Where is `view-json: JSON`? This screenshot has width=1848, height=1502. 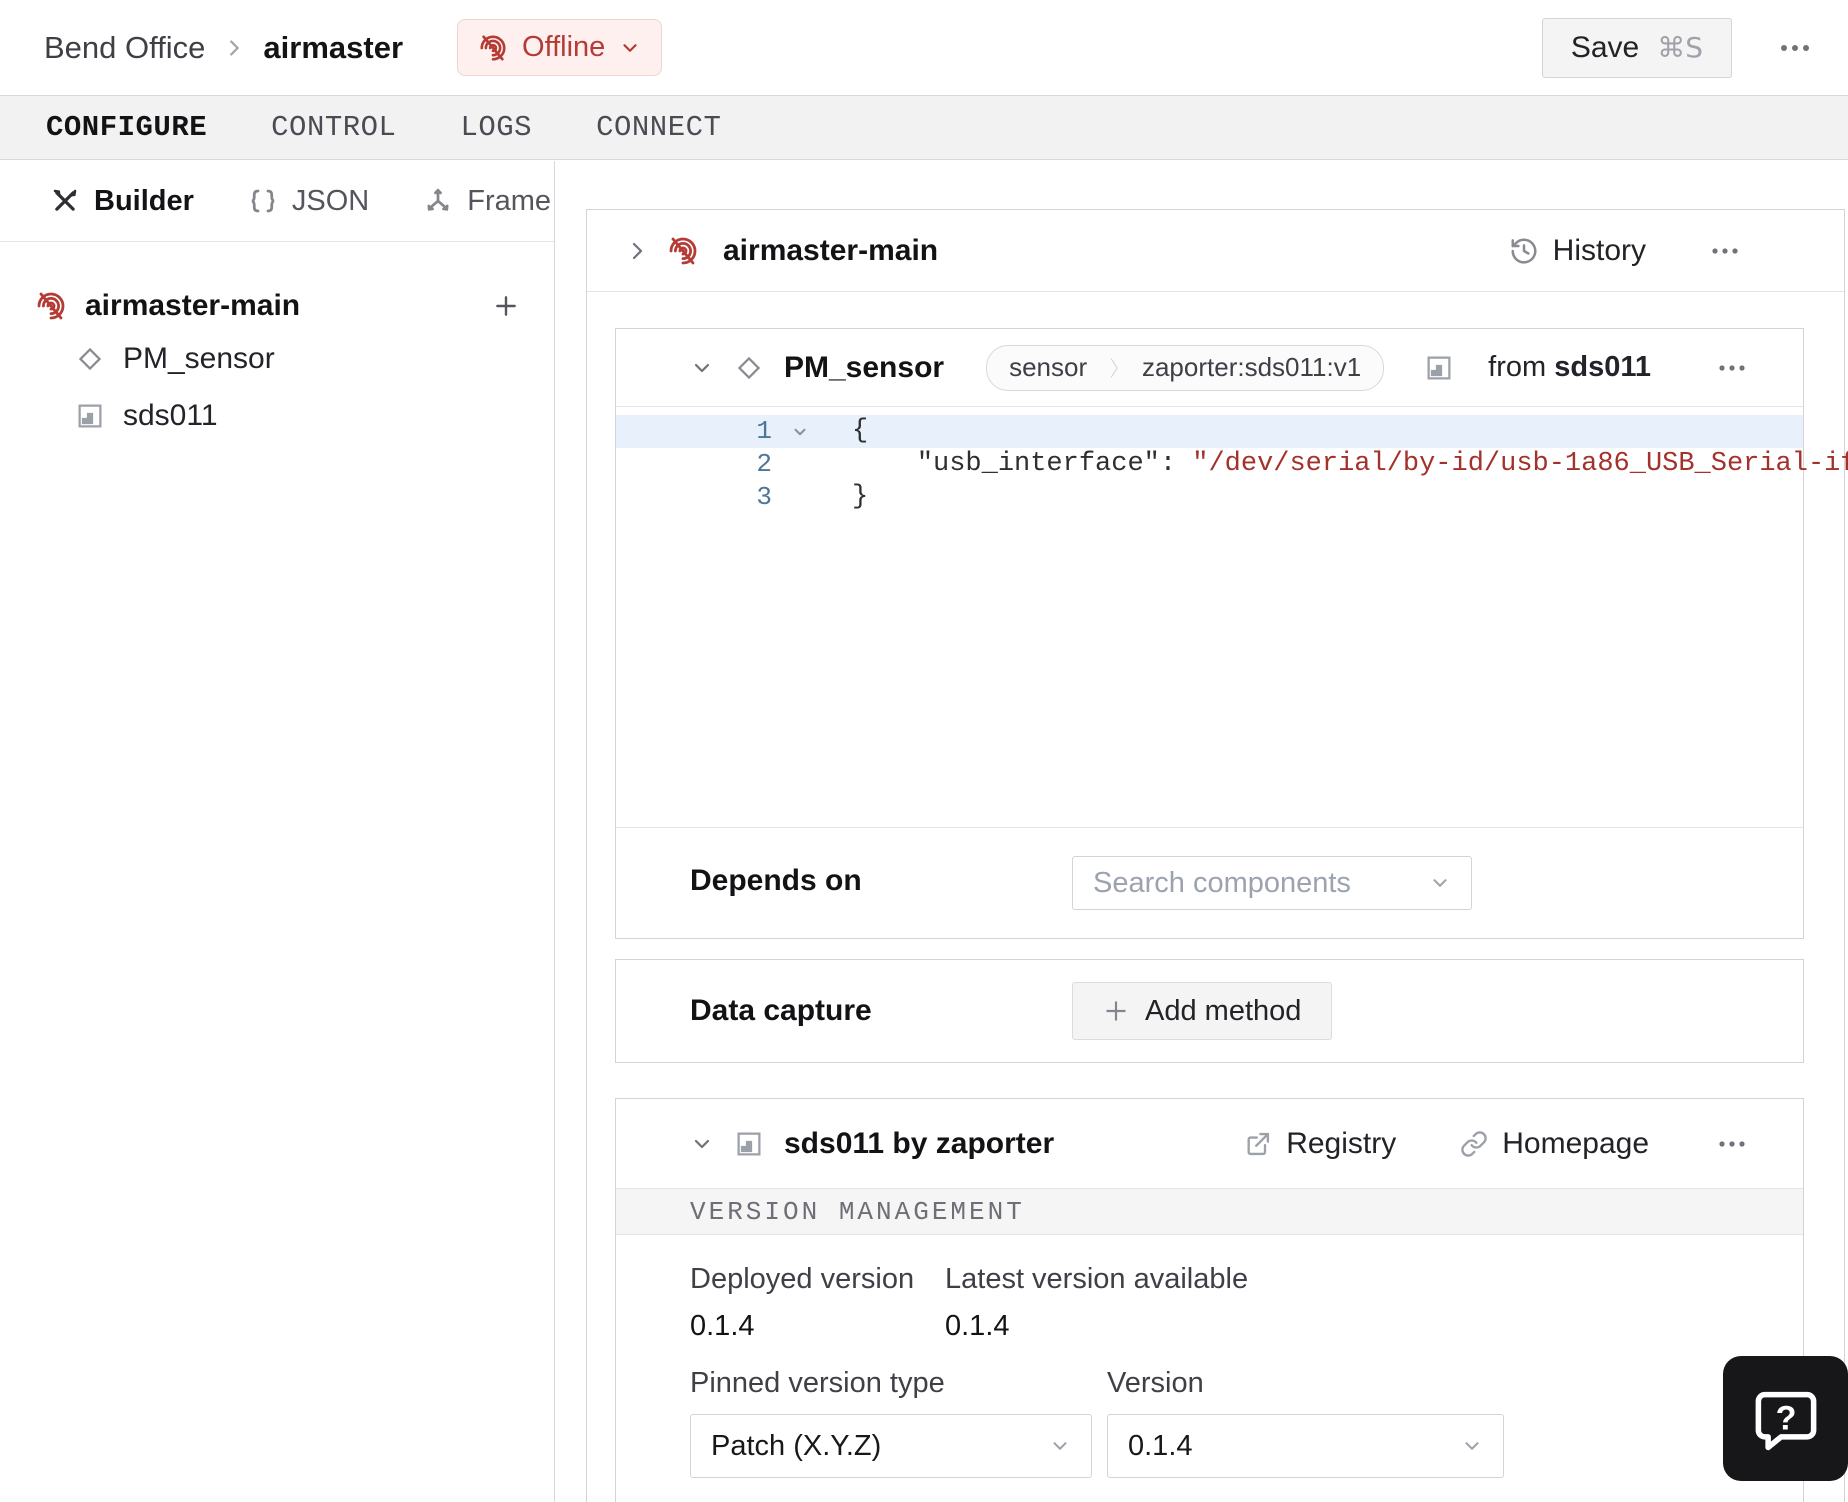
view-json: JSON is located at coordinates (308, 201).